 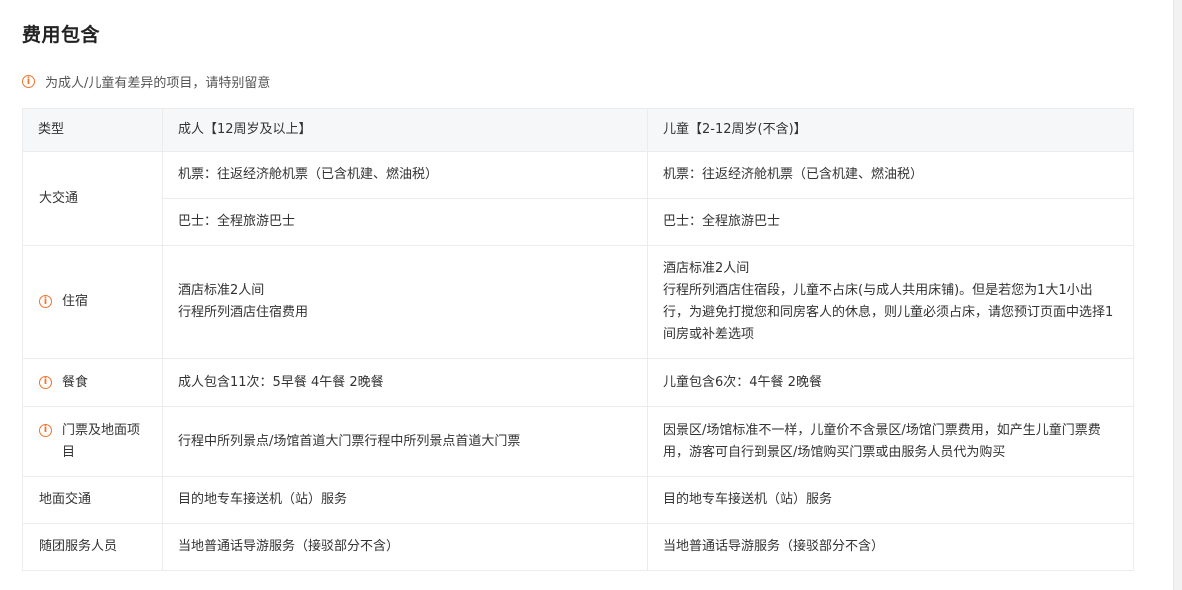 What do you see at coordinates (405, 547) in the screenshot?
I see `cell-guide-adult: 当地普通话导游服务（接驳部分不含）` at bounding box center [405, 547].